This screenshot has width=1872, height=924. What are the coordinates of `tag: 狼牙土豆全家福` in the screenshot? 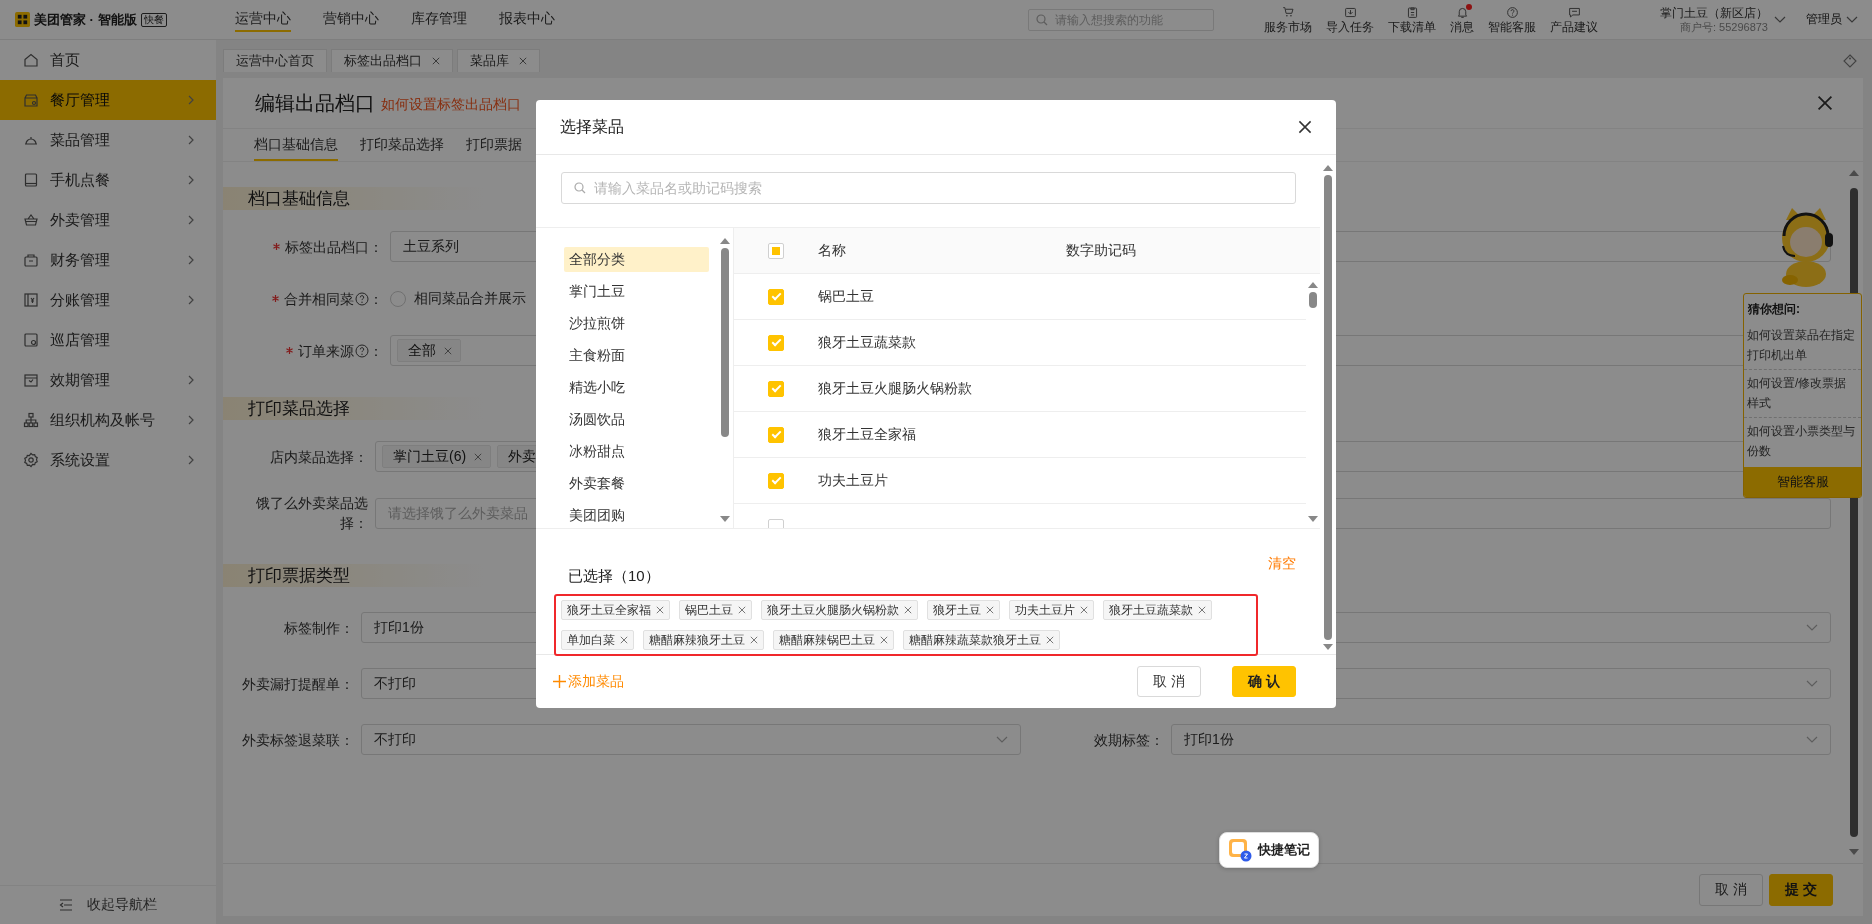 It's located at (615, 610).